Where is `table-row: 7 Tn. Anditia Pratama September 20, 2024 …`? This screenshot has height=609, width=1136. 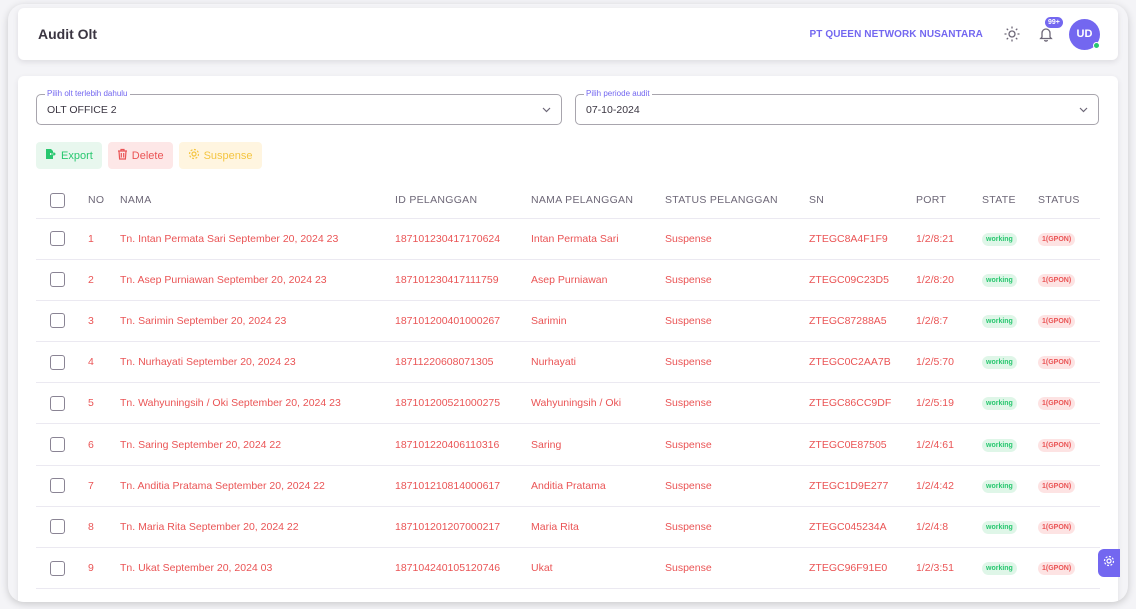
table-row: 7 Tn. Anditia Pratama September 20, 2024 … is located at coordinates (568, 486).